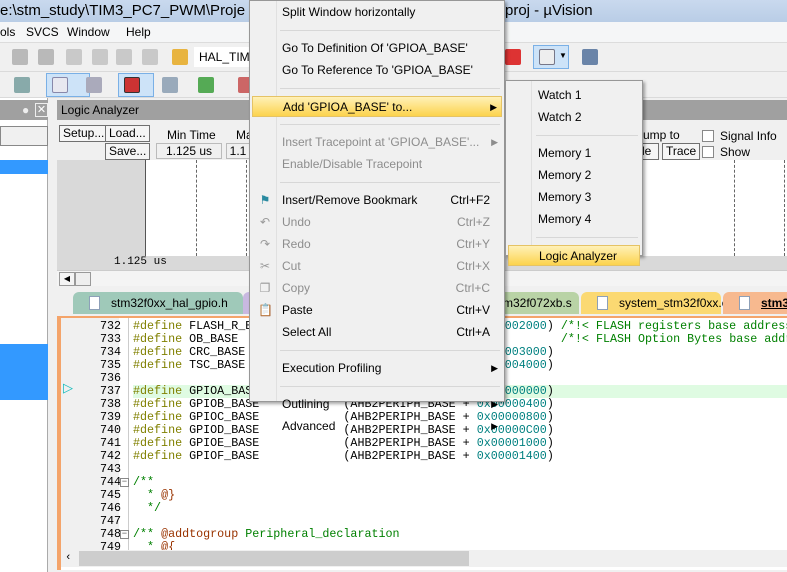 This screenshot has height=572, width=787. What do you see at coordinates (132, 85) in the screenshot?
I see `logic-analyzer-icon` at bounding box center [132, 85].